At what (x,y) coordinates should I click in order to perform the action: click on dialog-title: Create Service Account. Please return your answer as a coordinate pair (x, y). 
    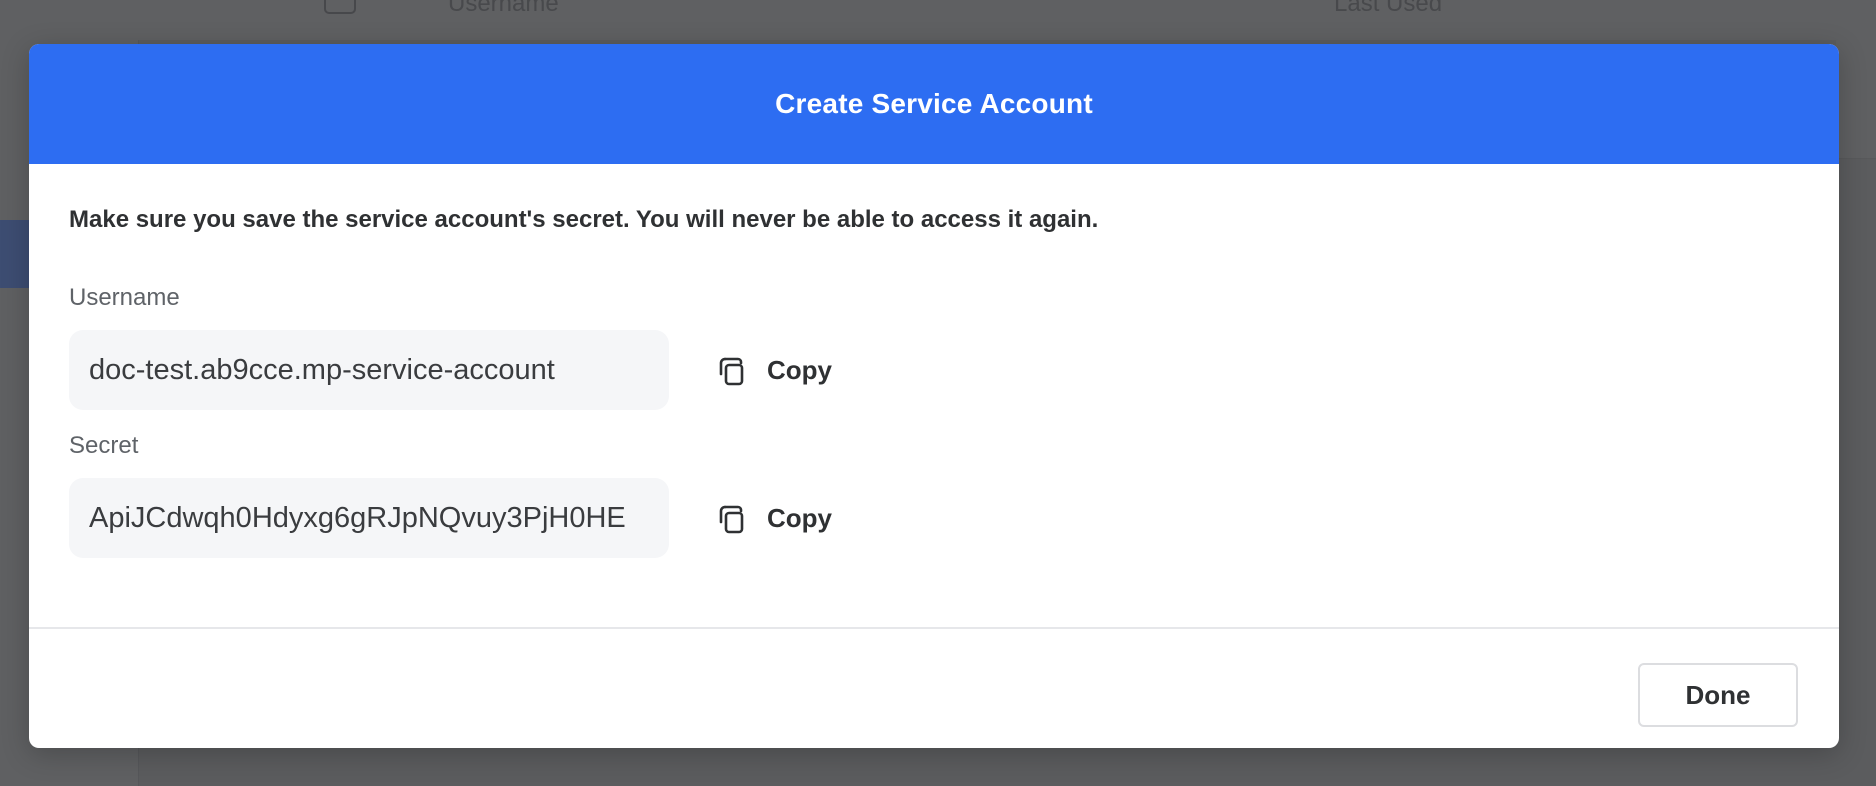
    Looking at the image, I should click on (934, 103).